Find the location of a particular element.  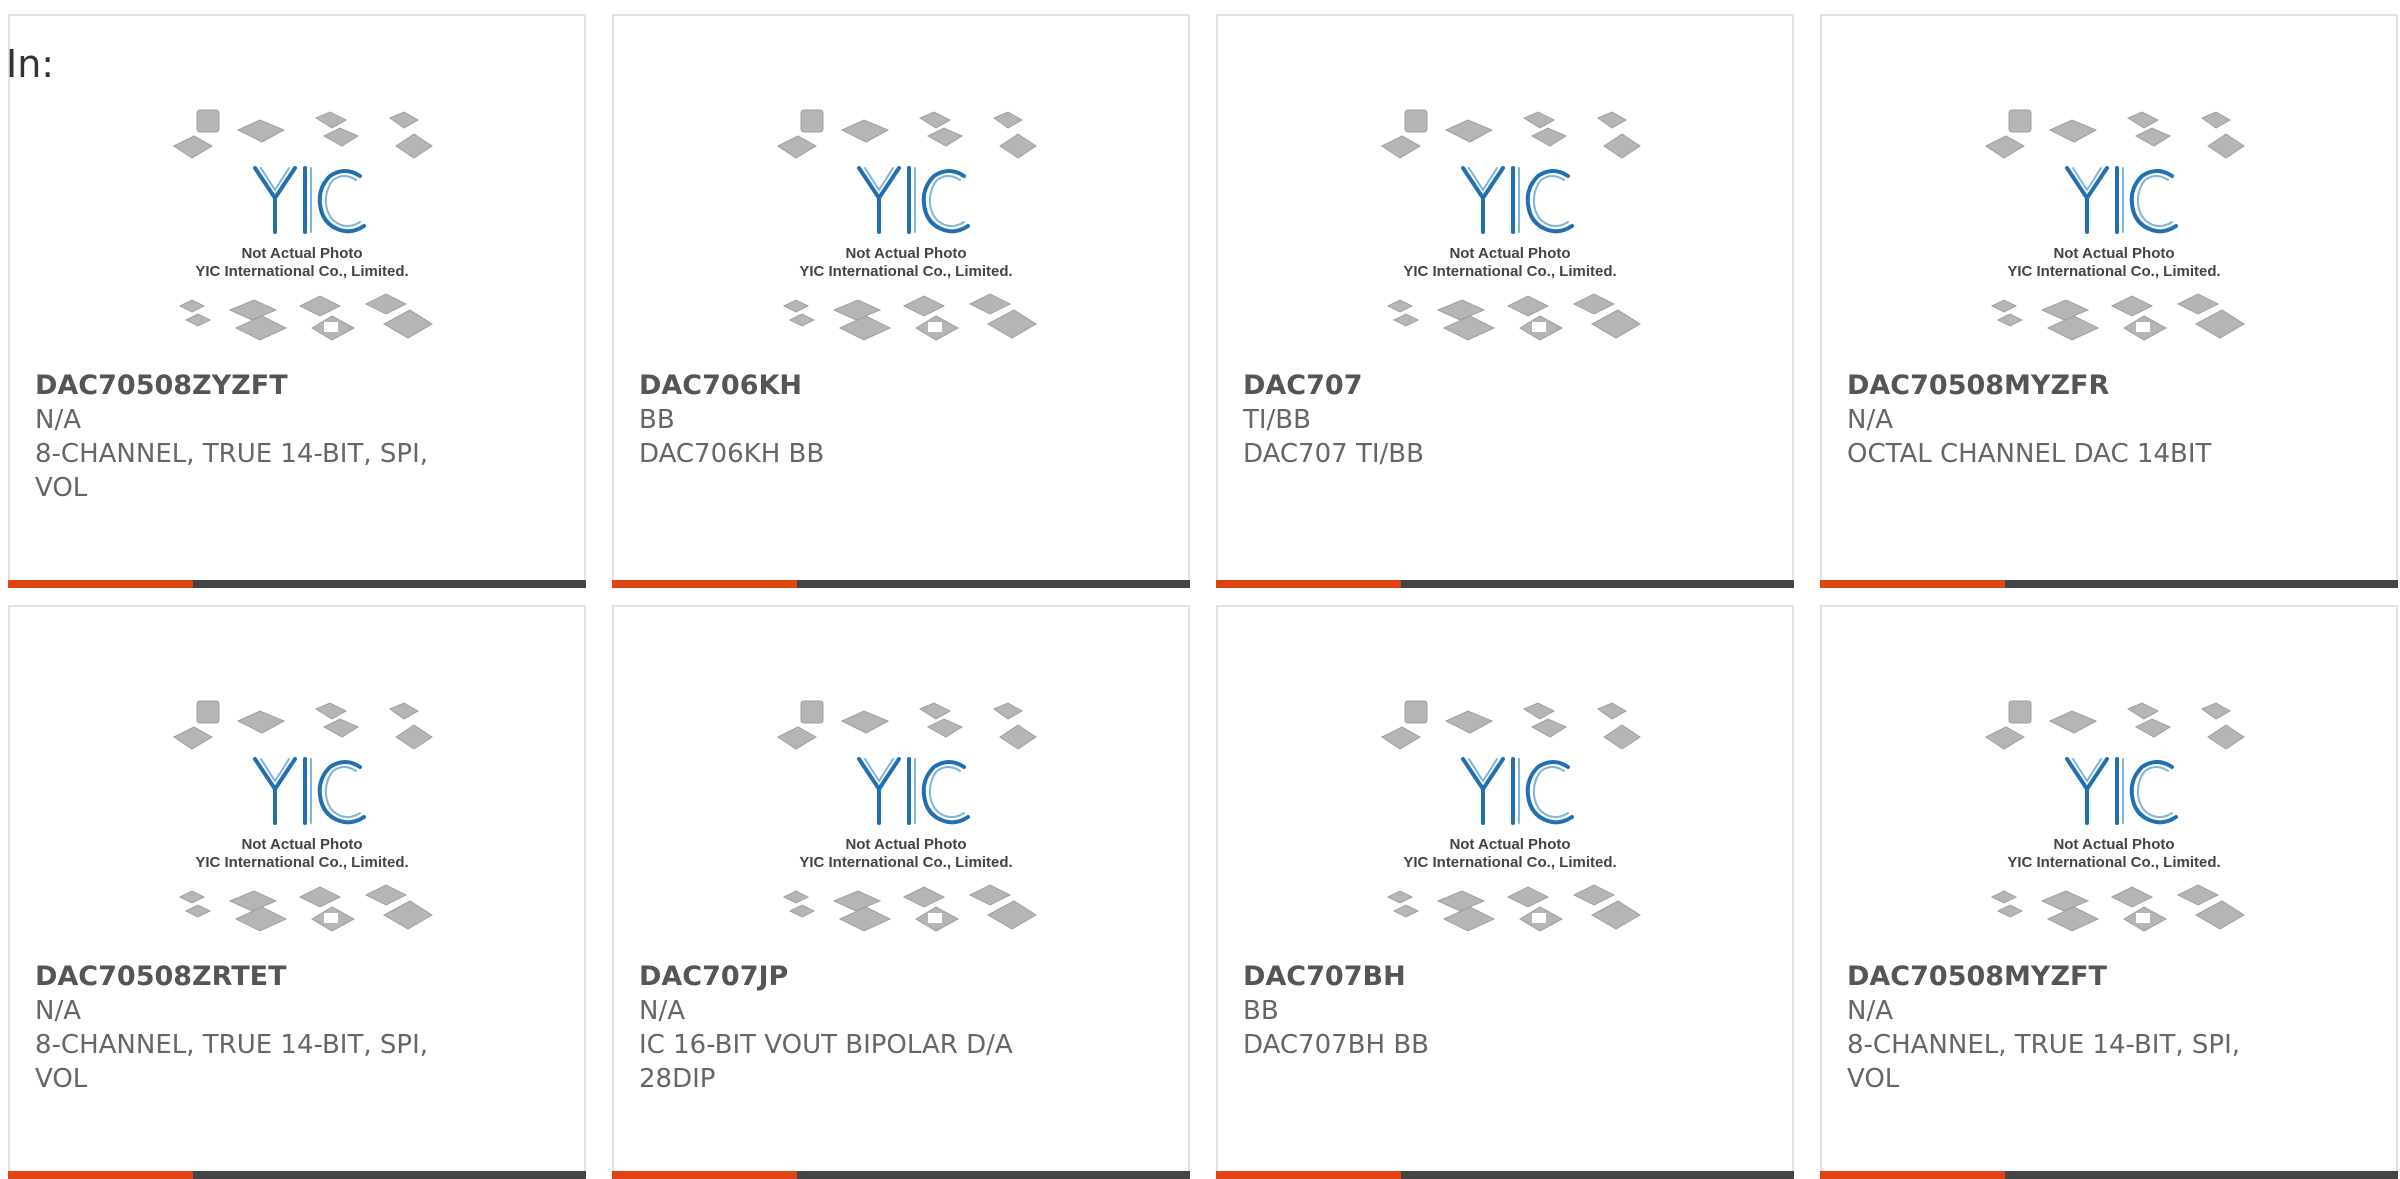

part-number: DAC707JP is located at coordinates (859, 977).